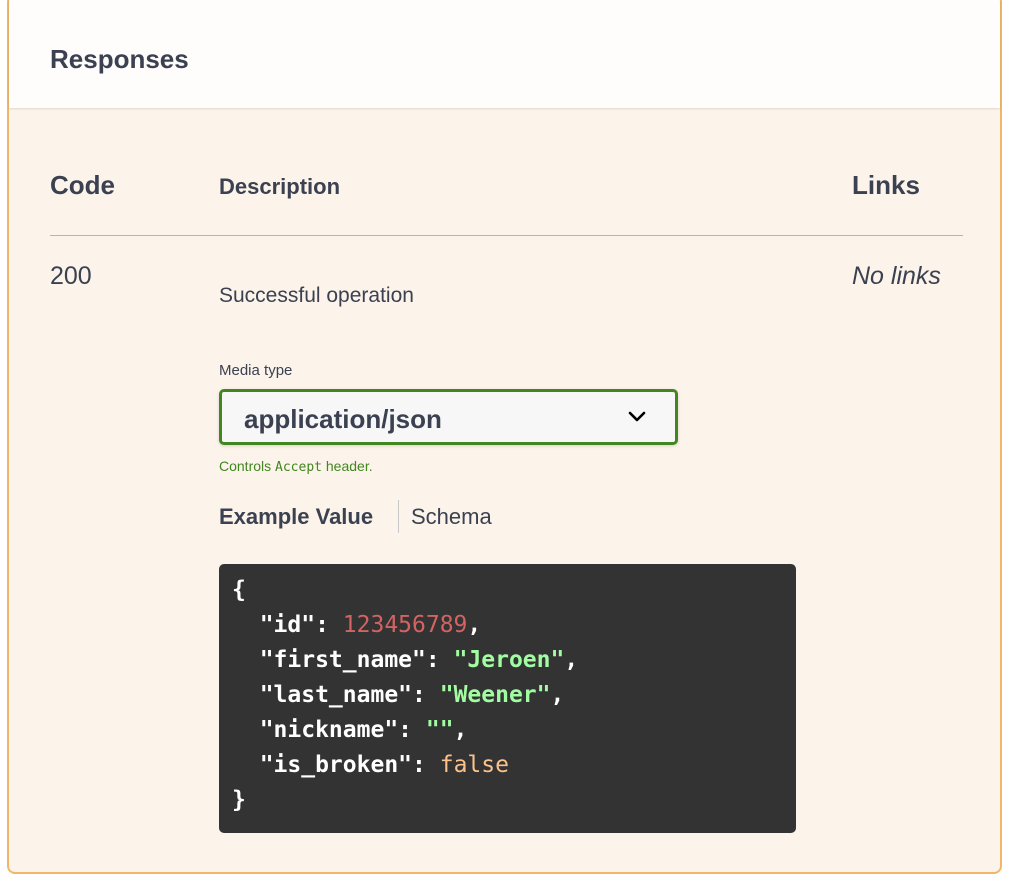 This screenshot has height=878, width=1010. What do you see at coordinates (287, 625) in the screenshot?
I see `code-key: "id":` at bounding box center [287, 625].